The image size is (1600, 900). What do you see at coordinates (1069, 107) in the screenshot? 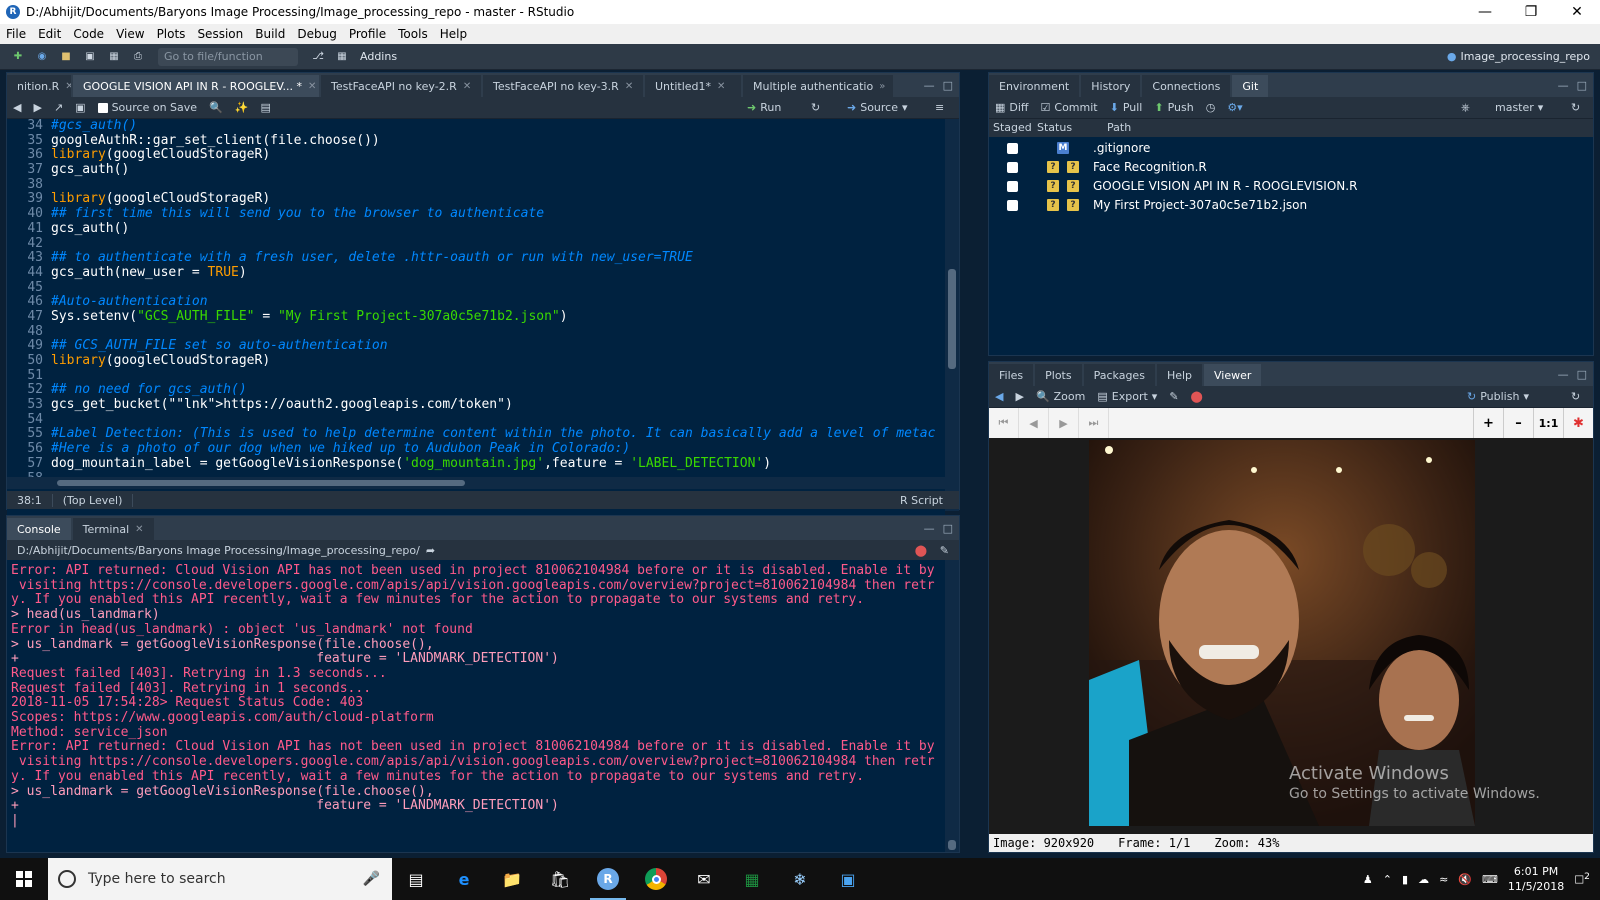
I see `commit-button: ☑ Commit` at bounding box center [1069, 107].